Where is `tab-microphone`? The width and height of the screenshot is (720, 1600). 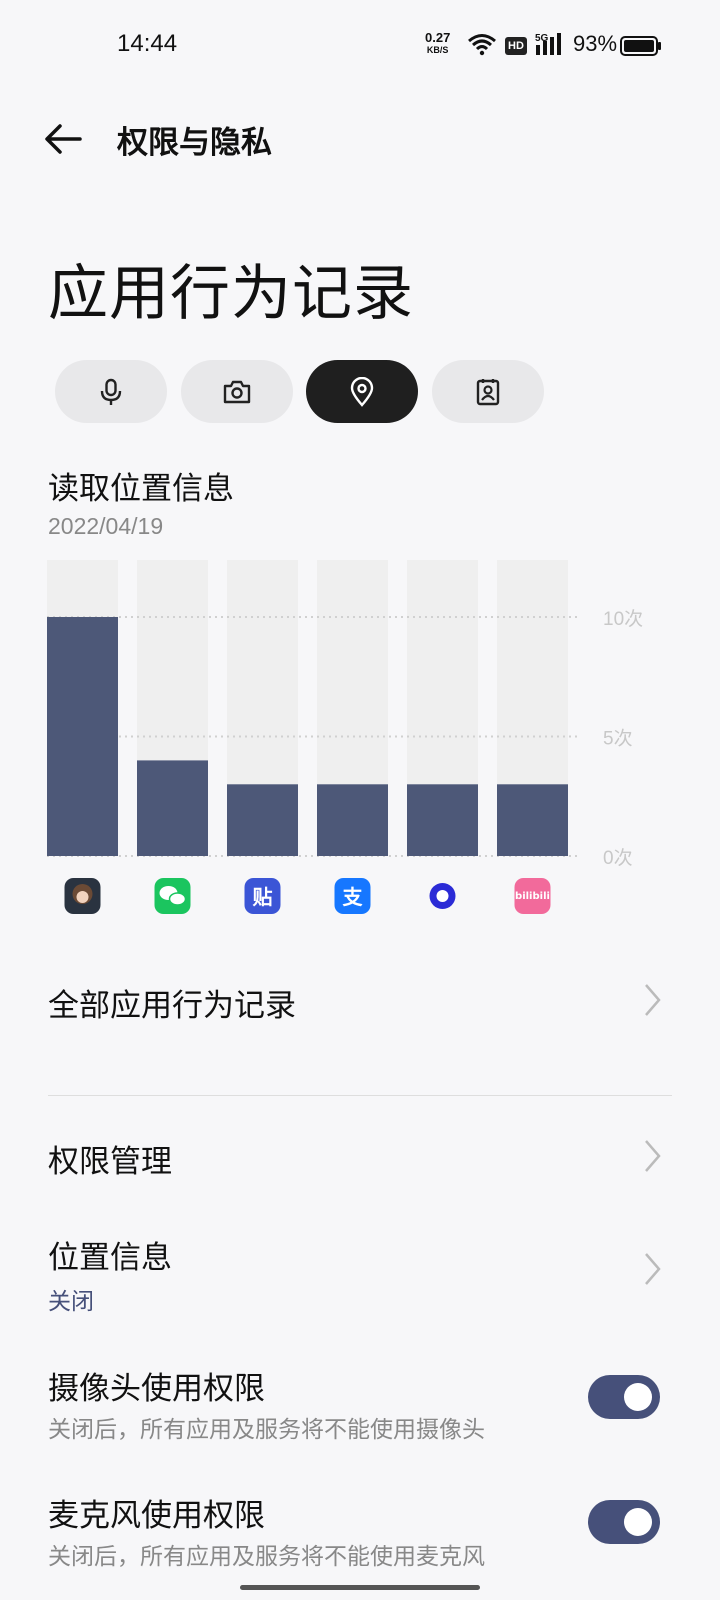 tab-microphone is located at coordinates (111, 391).